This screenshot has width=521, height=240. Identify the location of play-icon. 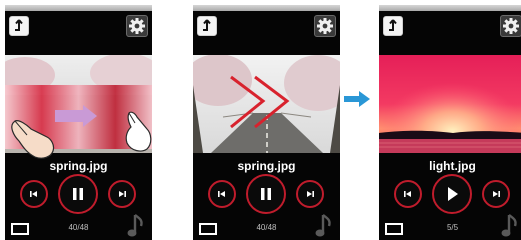
(453, 194).